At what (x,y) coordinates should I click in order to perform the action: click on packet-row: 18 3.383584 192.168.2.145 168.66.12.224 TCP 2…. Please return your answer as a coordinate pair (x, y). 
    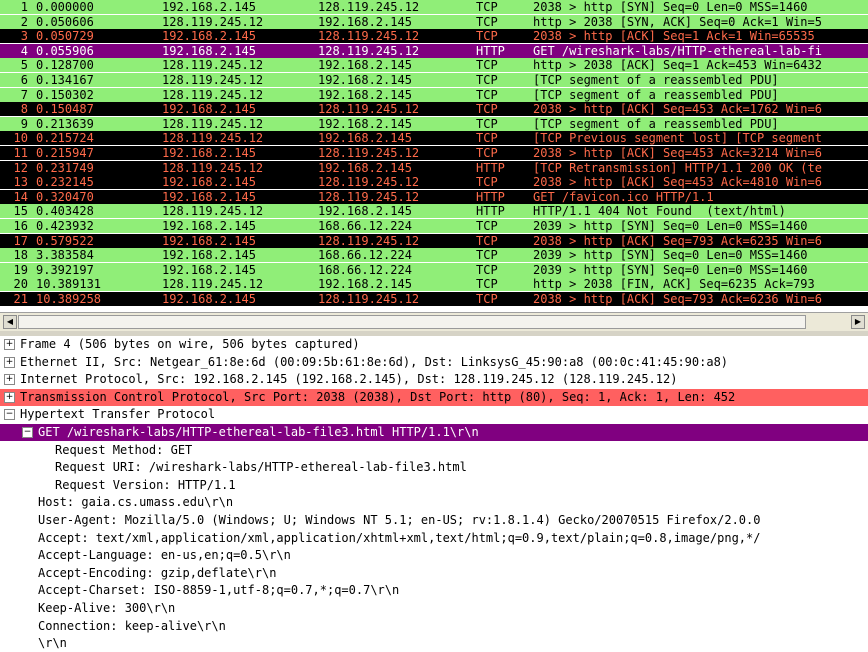
    Looking at the image, I should click on (434, 255).